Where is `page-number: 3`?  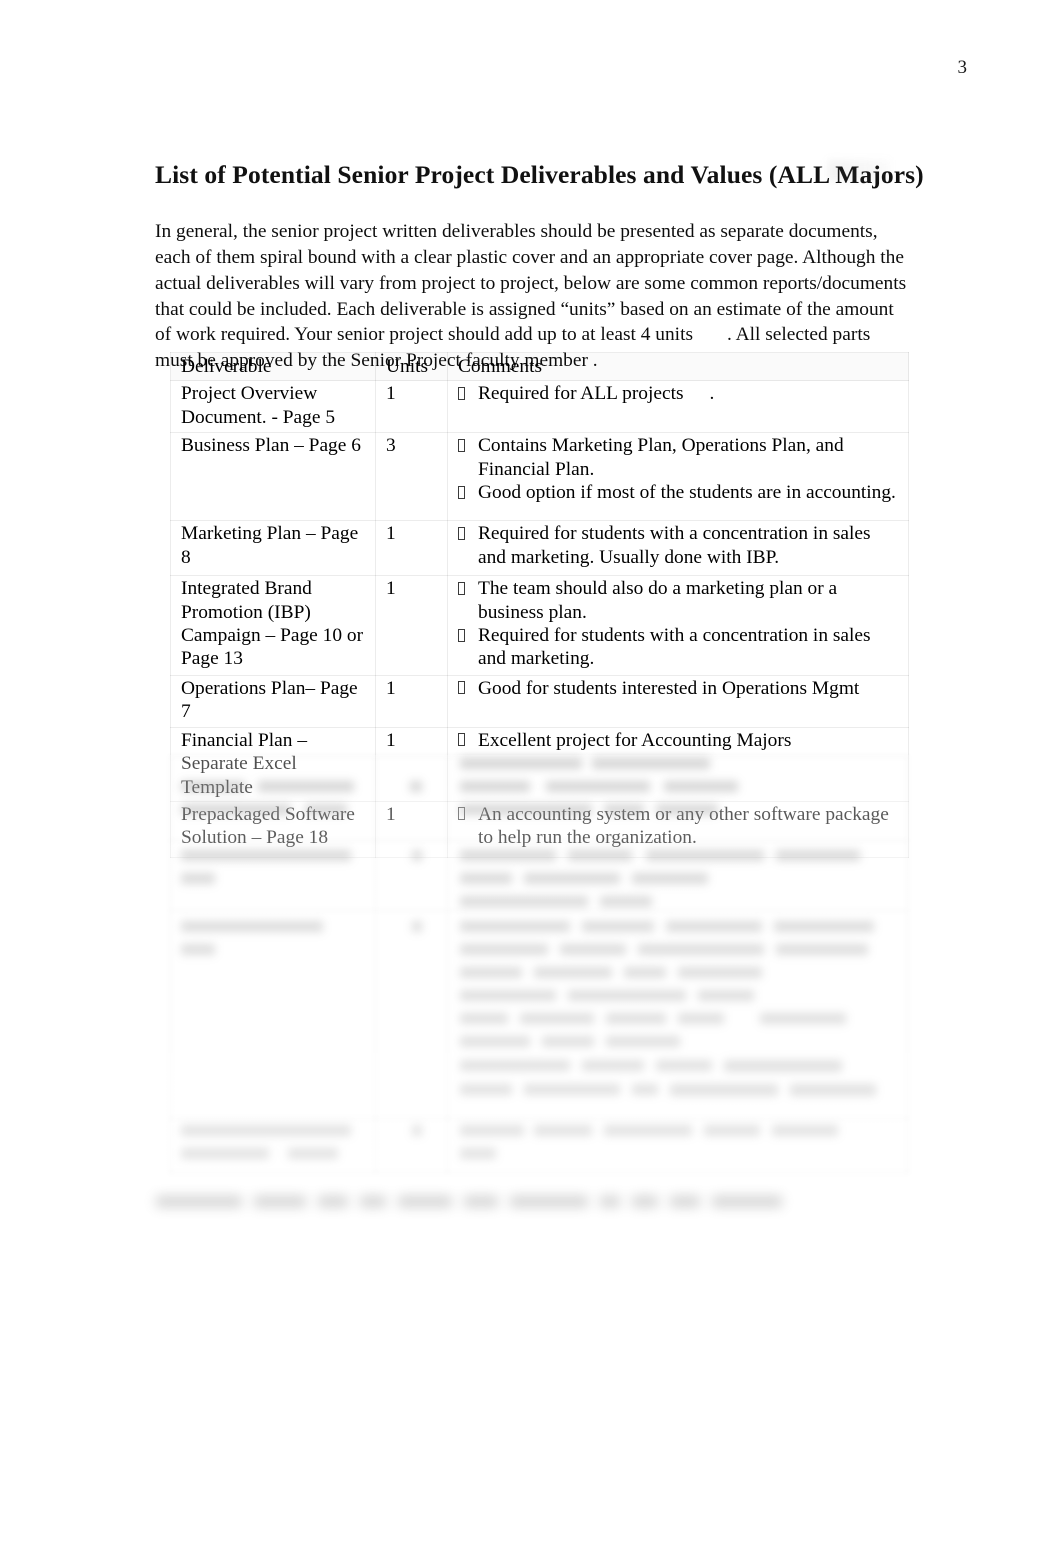
page-number: 3 is located at coordinates (962, 67).